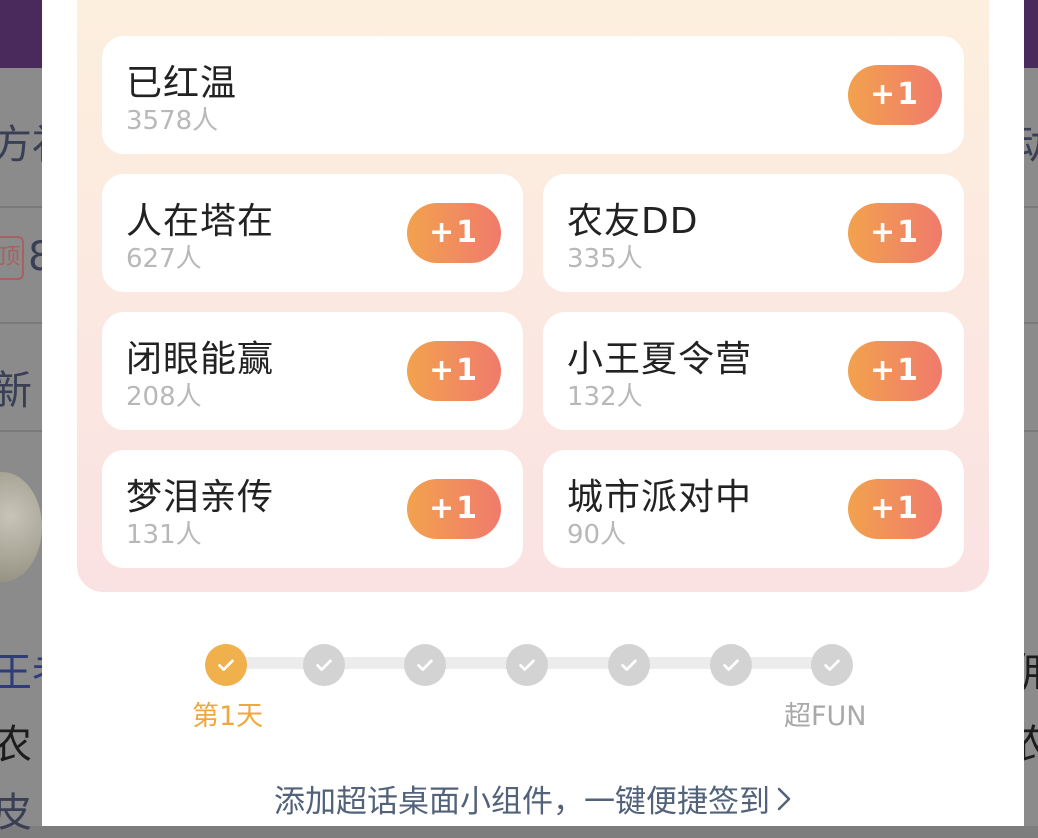 The height and width of the screenshot is (838, 1038). What do you see at coordinates (200, 359) in the screenshot?
I see `team-name: 闭眼能赢` at bounding box center [200, 359].